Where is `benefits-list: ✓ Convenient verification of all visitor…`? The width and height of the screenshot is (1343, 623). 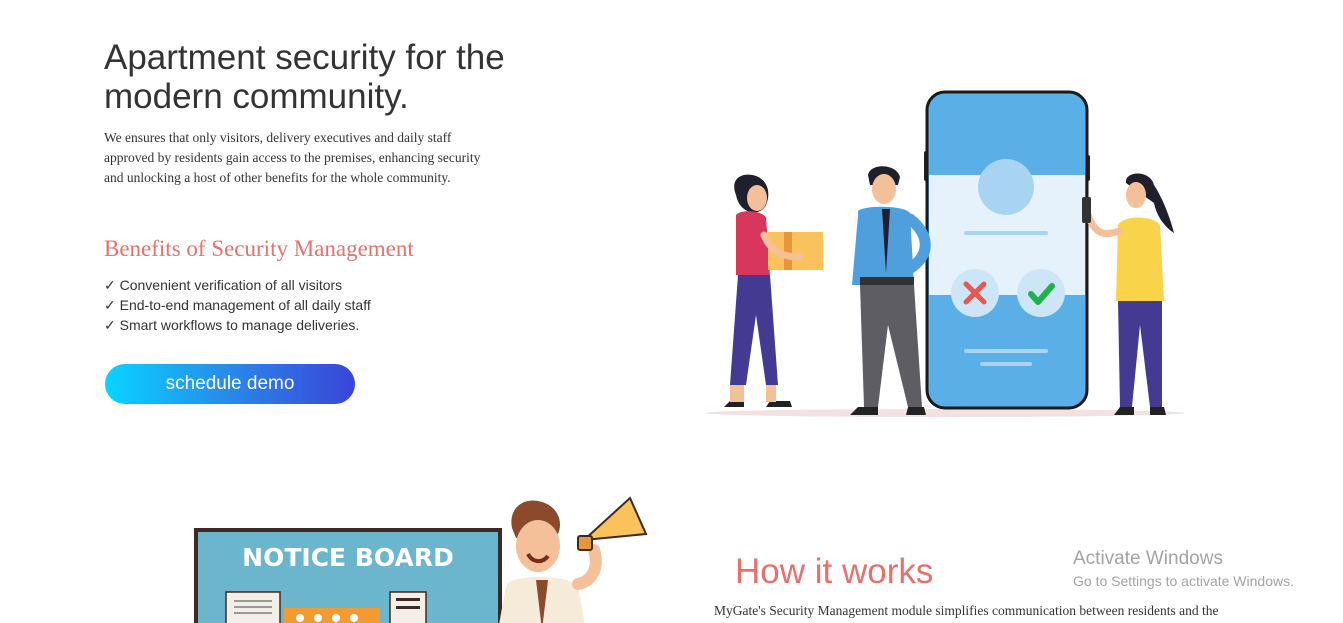 benefits-list: ✓ Convenient verification of all visitor… is located at coordinates (237, 305).